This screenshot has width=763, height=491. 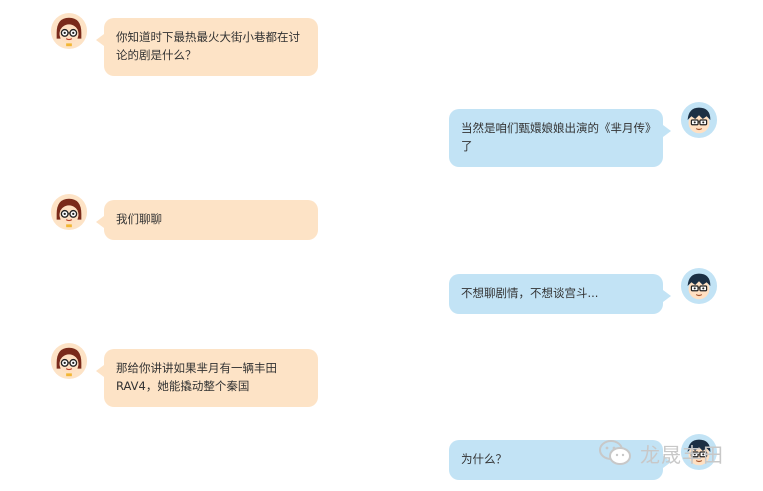 I want to click on watermark: 龙晟丰田, so click(x=673, y=453).